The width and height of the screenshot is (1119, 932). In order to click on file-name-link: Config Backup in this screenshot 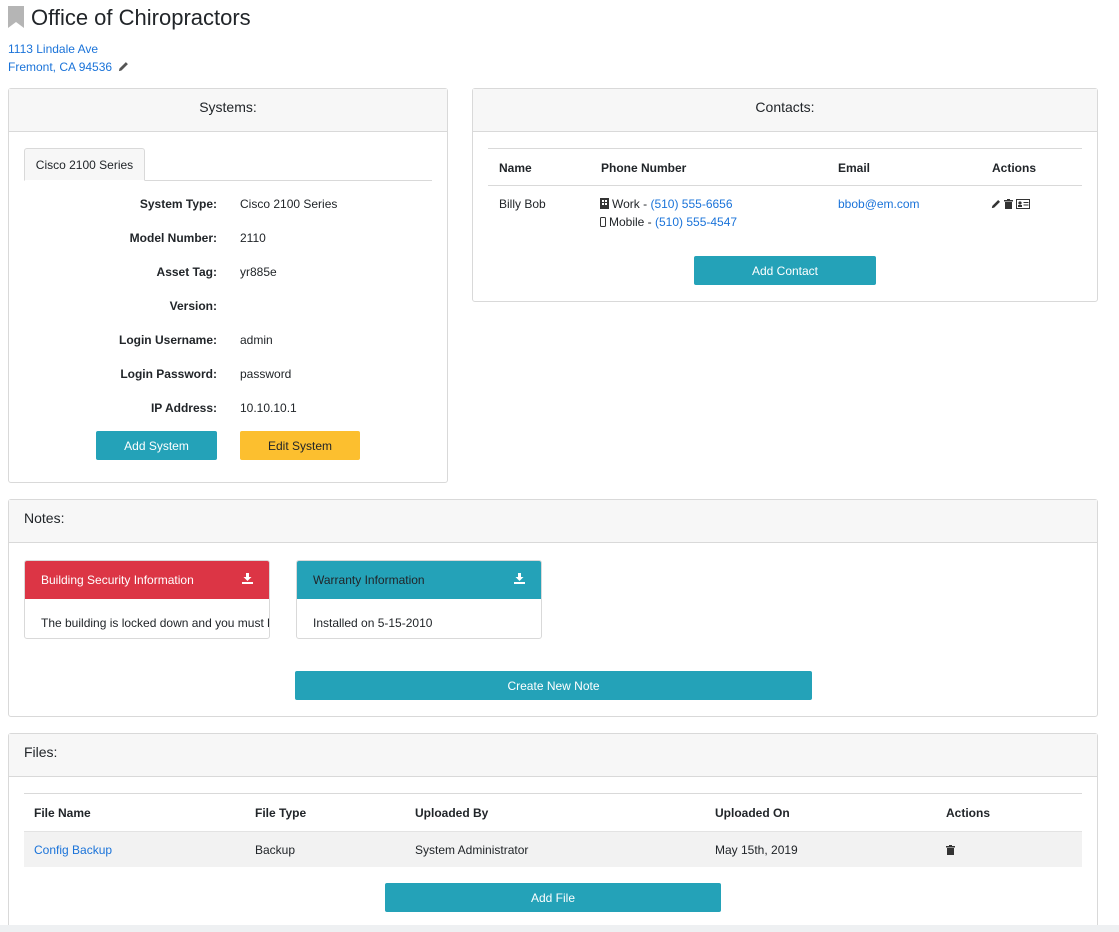, I will do `click(73, 850)`.